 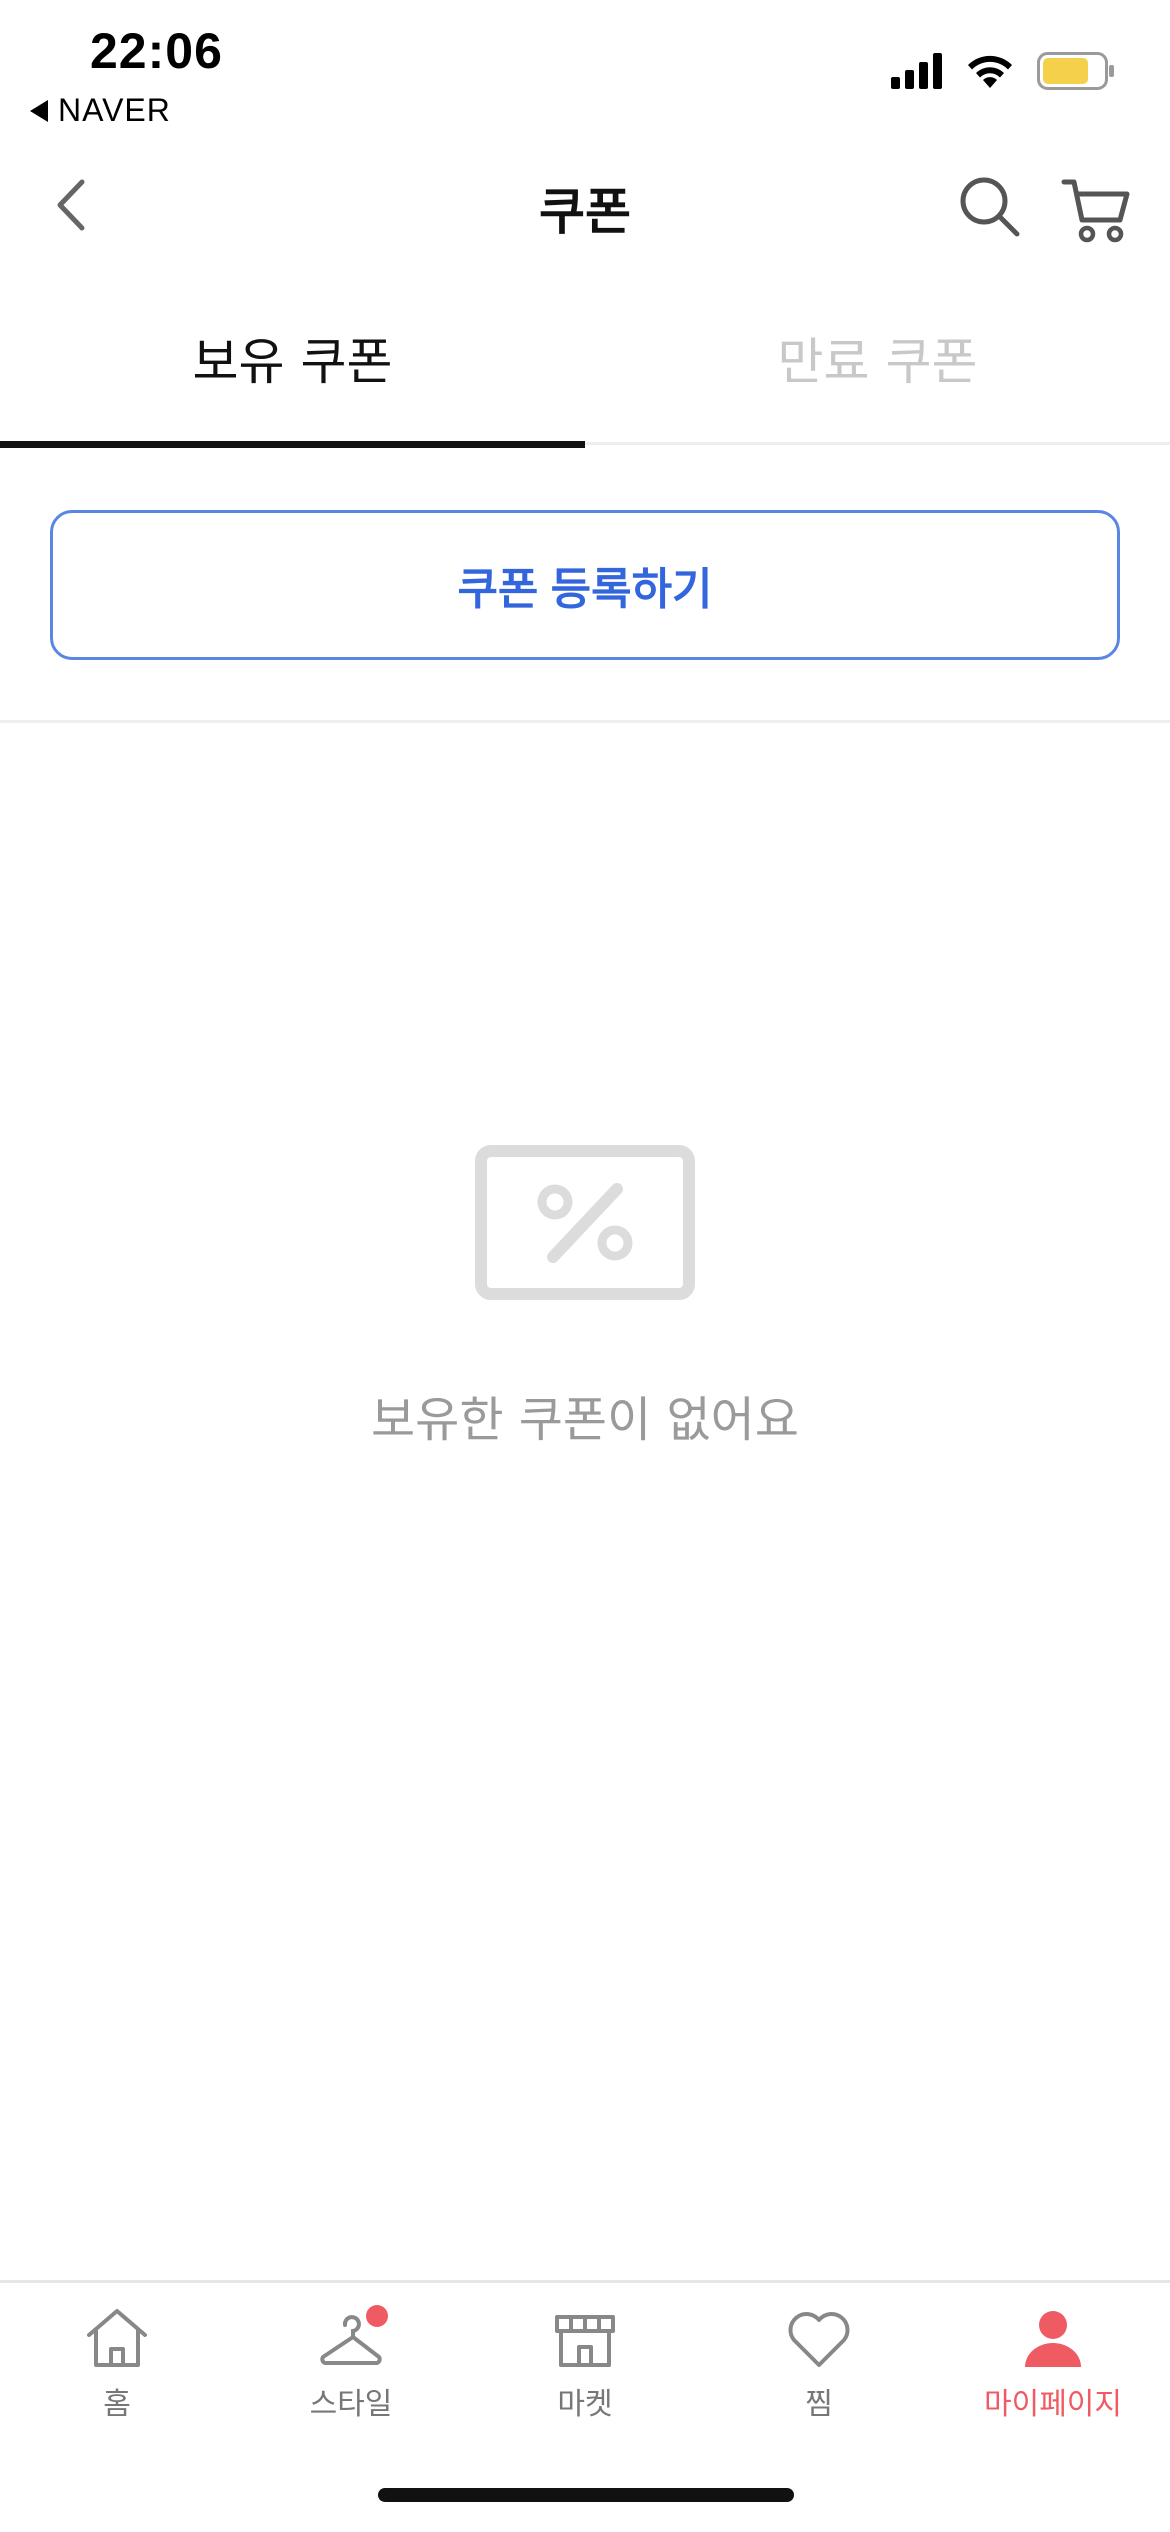 What do you see at coordinates (585, 585) in the screenshot?
I see `register-coupon-button: 쿠폰 등록하기` at bounding box center [585, 585].